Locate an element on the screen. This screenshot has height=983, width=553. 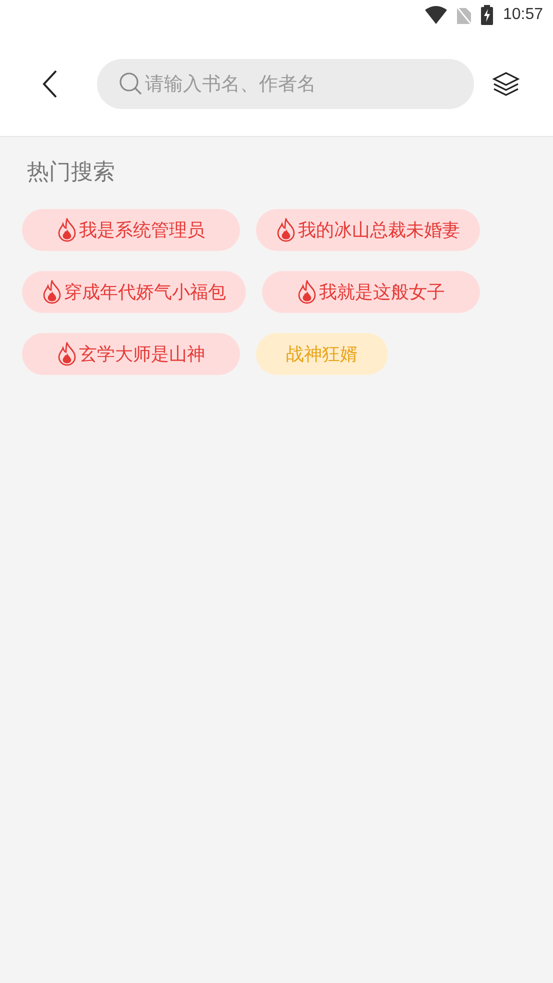
layers-icon is located at coordinates (506, 83).